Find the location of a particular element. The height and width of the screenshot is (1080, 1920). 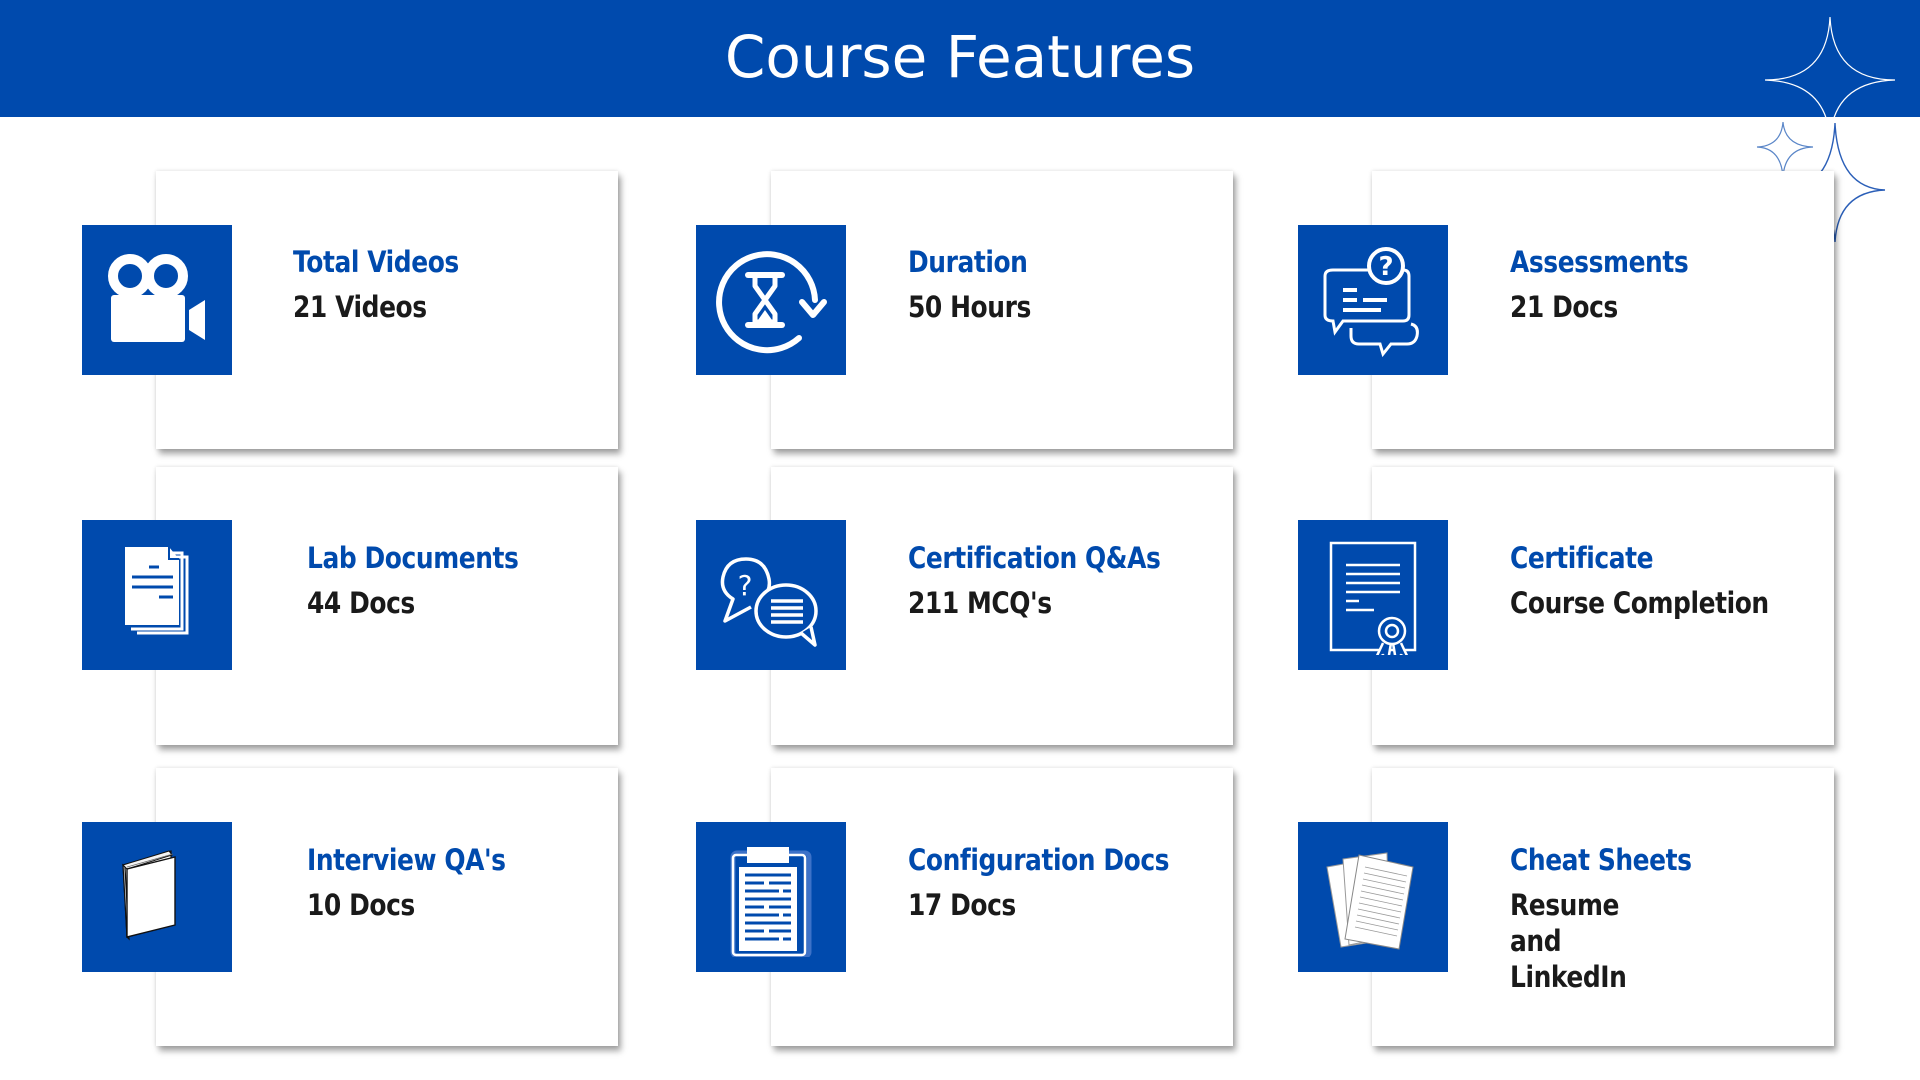

feature-value: 211 MCQ's is located at coordinates (980, 603).